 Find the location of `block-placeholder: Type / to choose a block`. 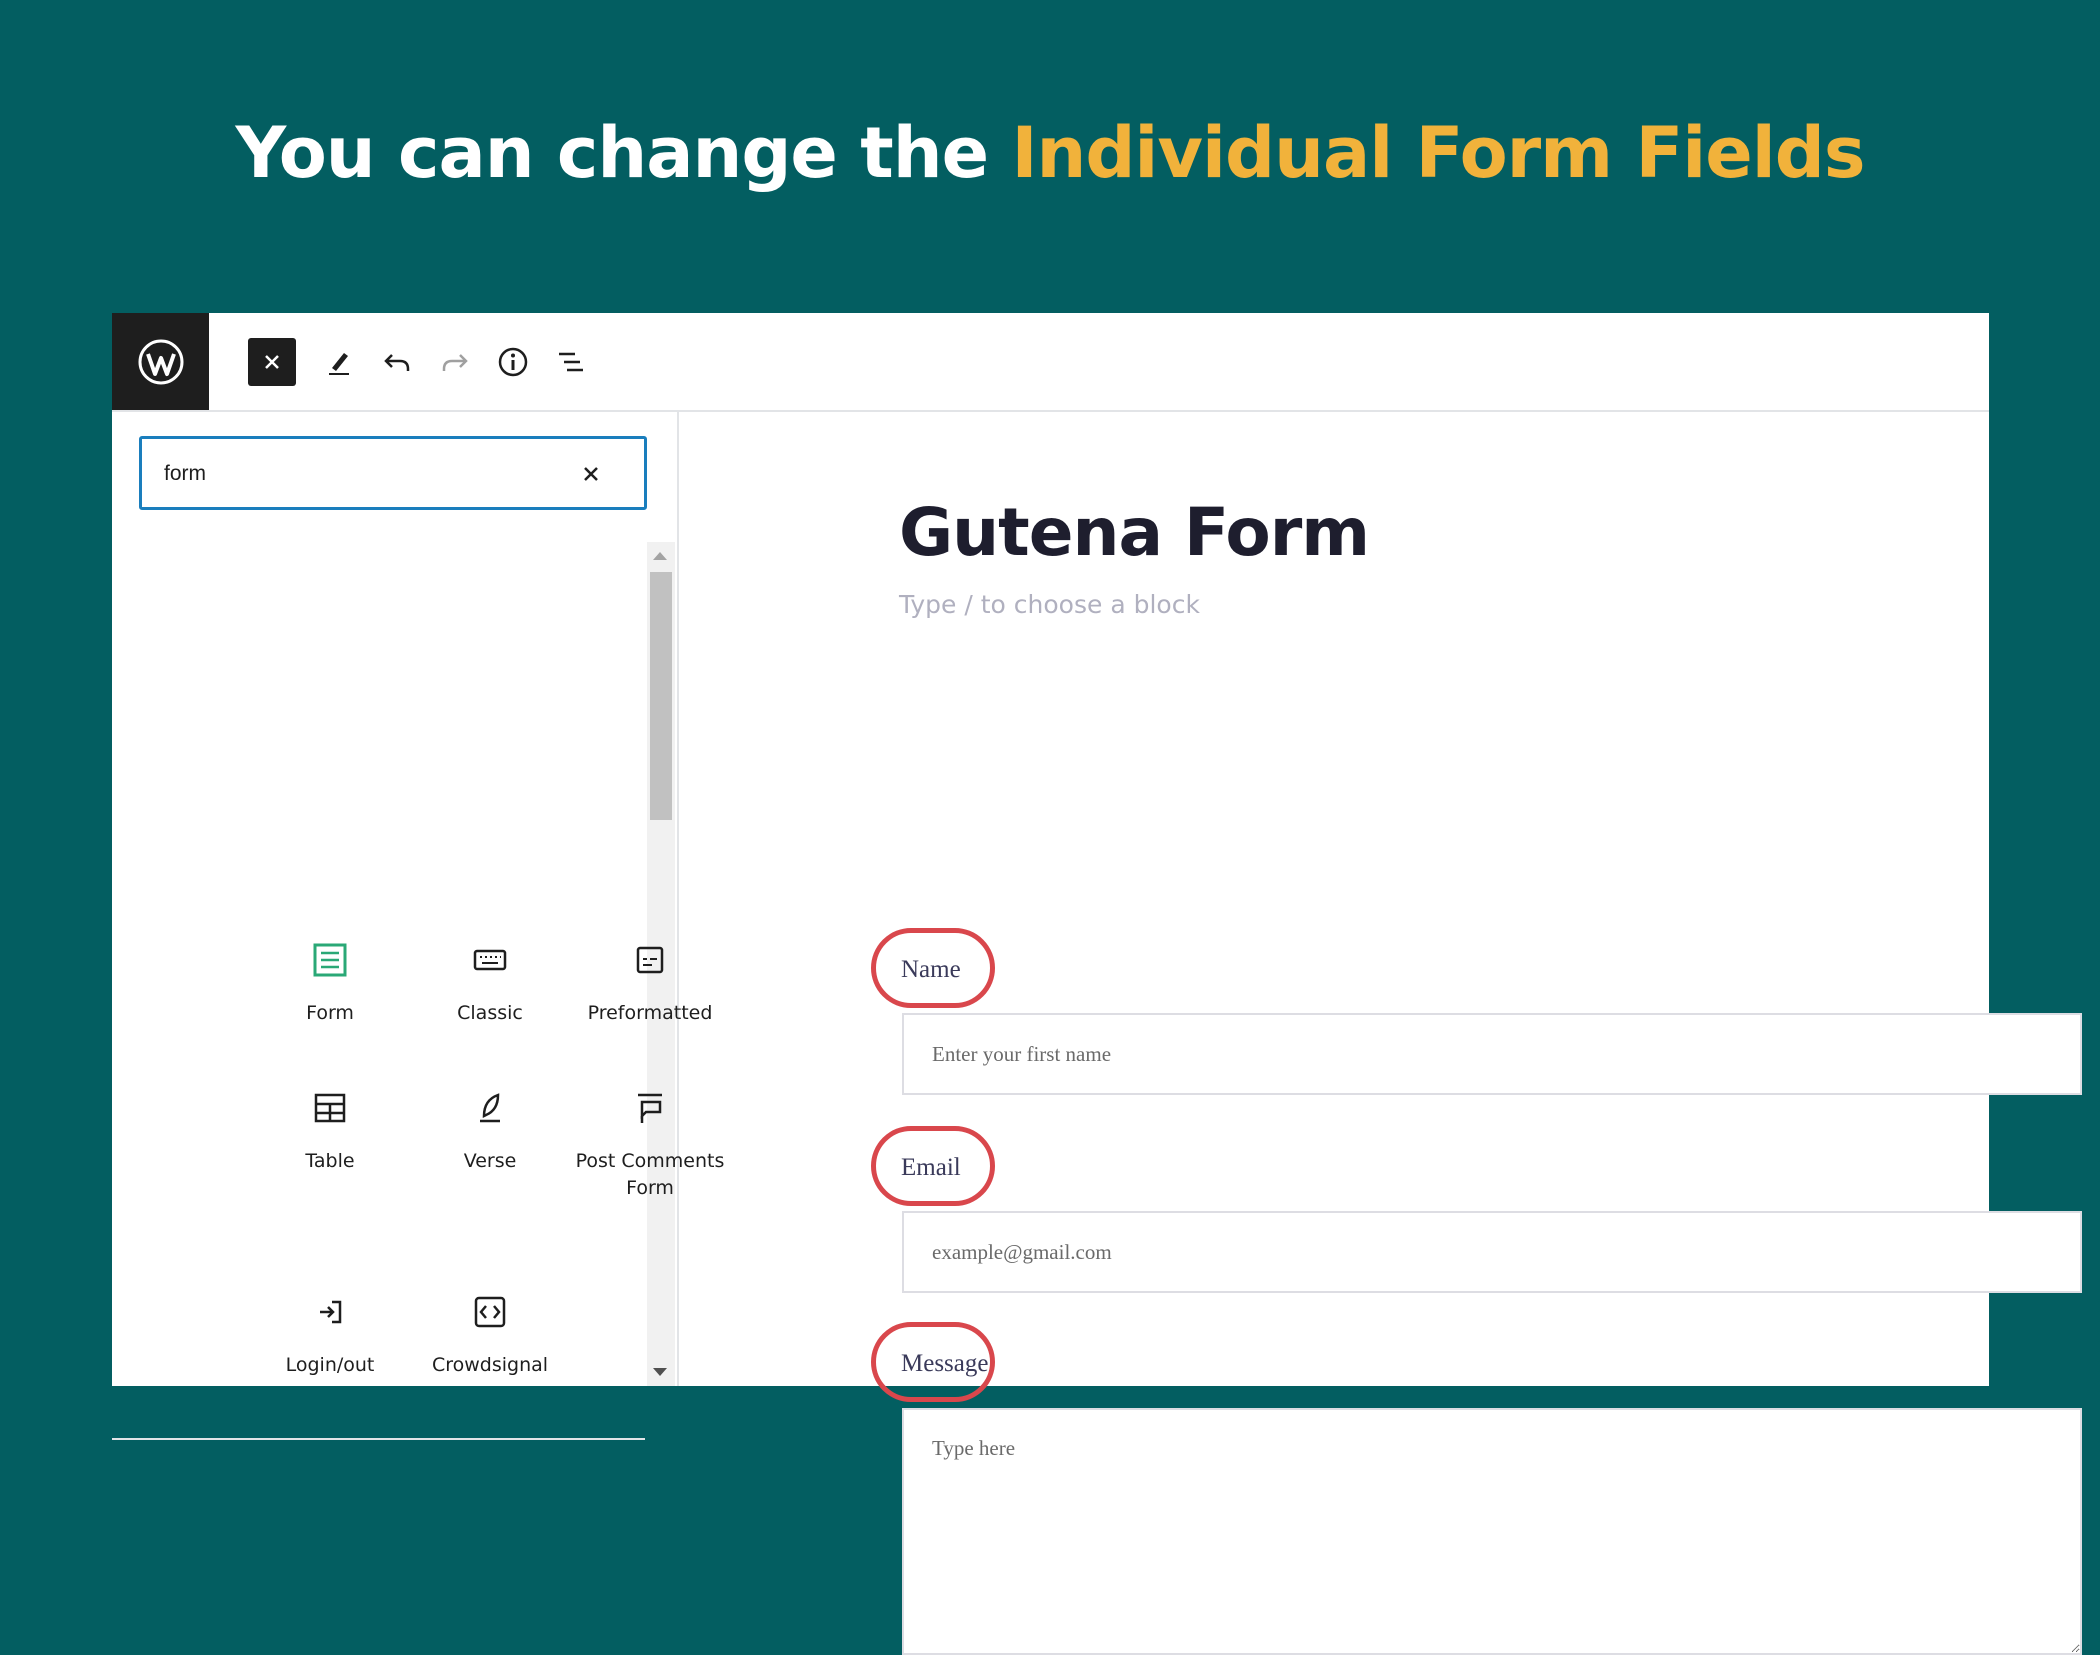

block-placeholder: Type / to choose a block is located at coordinates (1049, 604).